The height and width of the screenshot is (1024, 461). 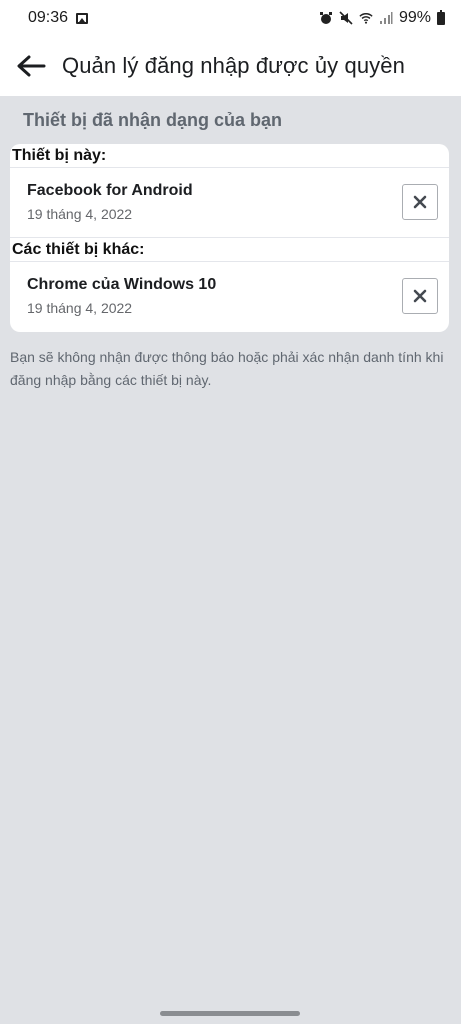 I want to click on status-bar: 09:36 99%, so click(x=230, y=18).